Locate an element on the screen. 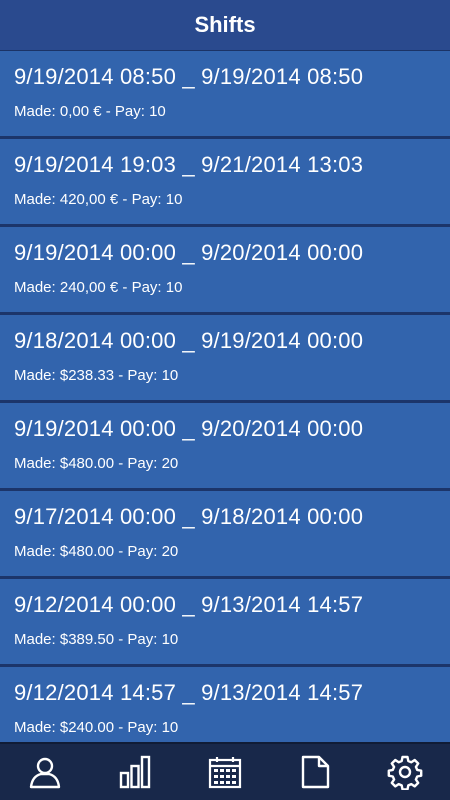 This screenshot has width=450, height=800. tab-stats is located at coordinates (135, 772).